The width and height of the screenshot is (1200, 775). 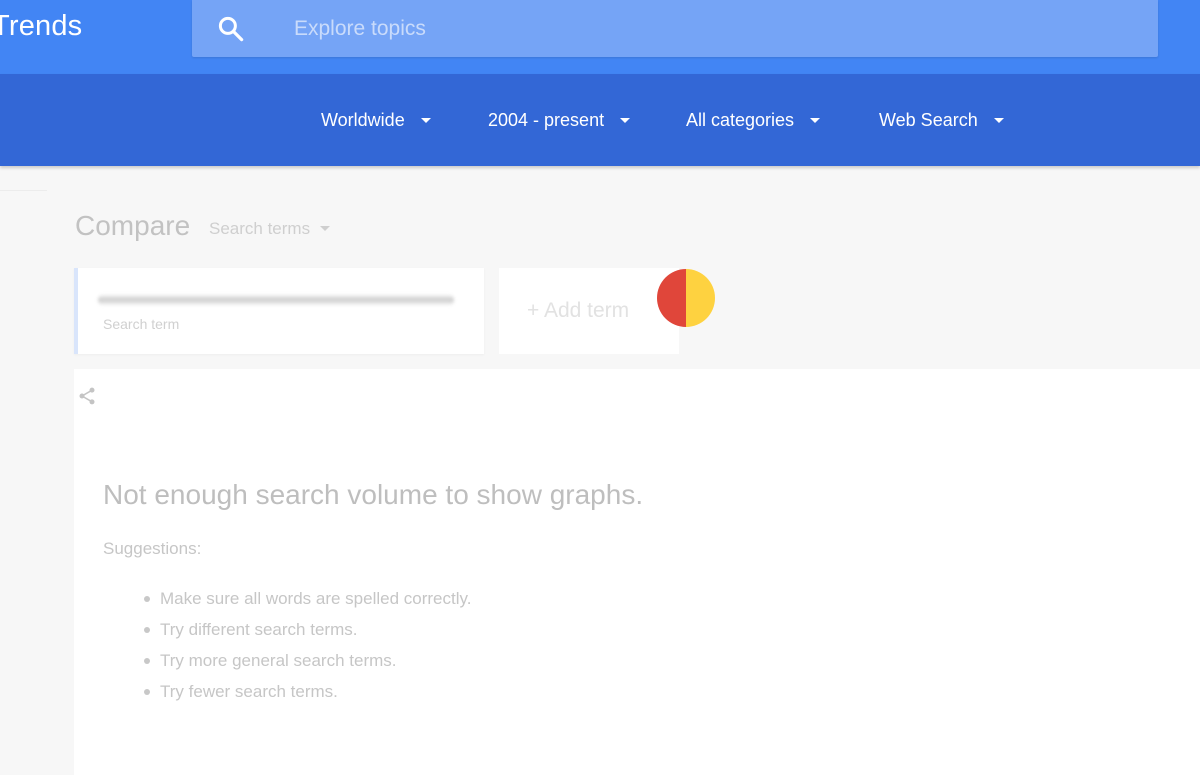 What do you see at coordinates (276, 300) in the screenshot?
I see `blurred-search-term` at bounding box center [276, 300].